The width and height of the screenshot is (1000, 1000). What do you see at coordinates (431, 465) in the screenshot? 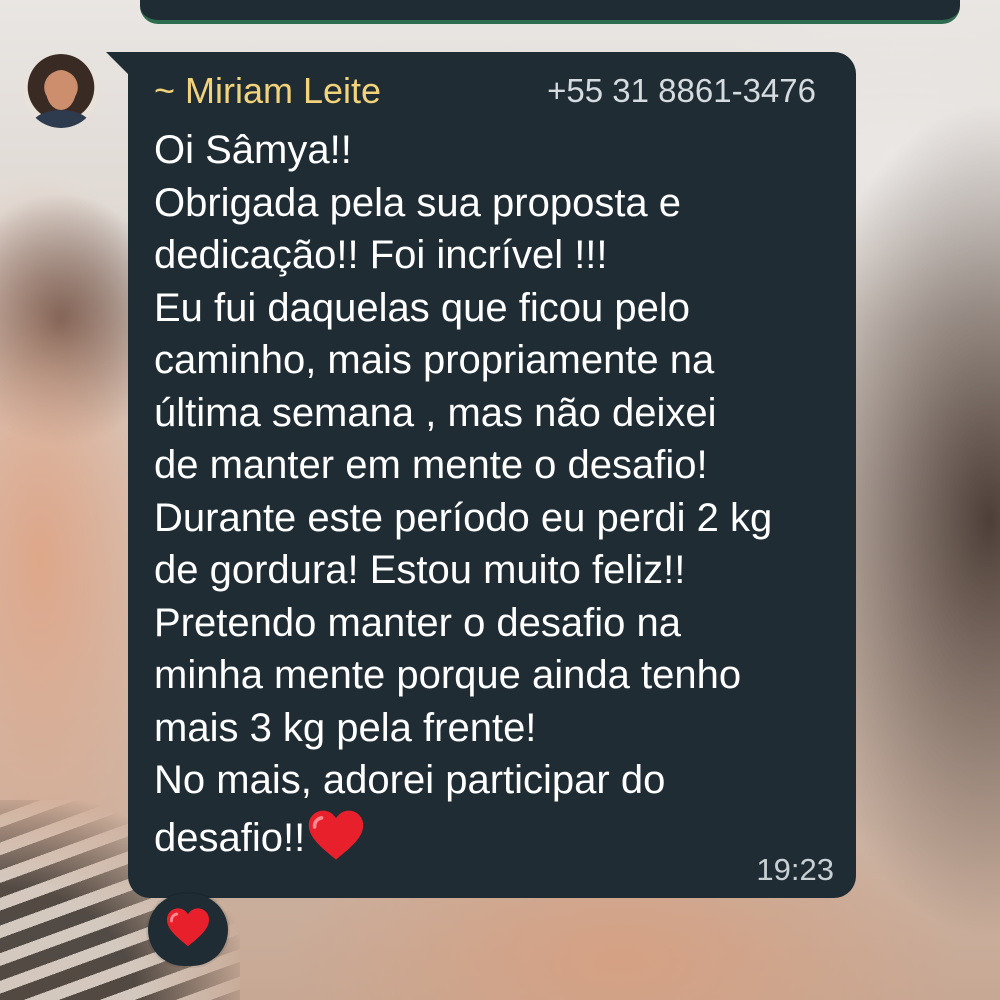
I see `message-line: de manter em mente o desafio!` at bounding box center [431, 465].